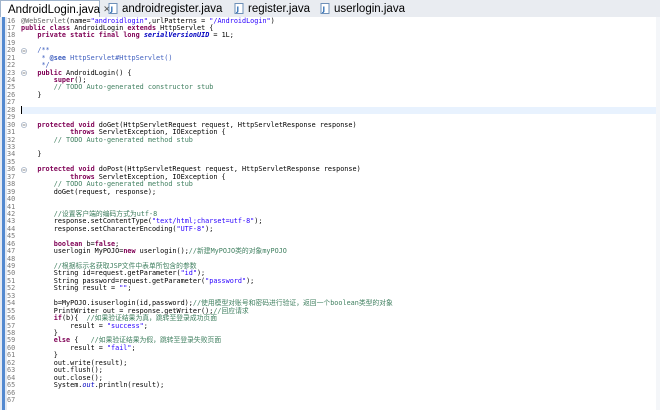  I want to click on tab-androidregister-java: J androidregister.java, so click(164, 8).